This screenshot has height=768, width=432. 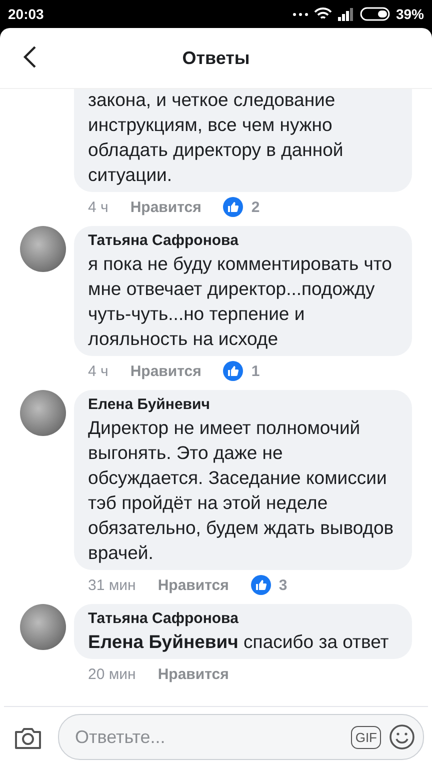 I want to click on more-icon, so click(x=300, y=14).